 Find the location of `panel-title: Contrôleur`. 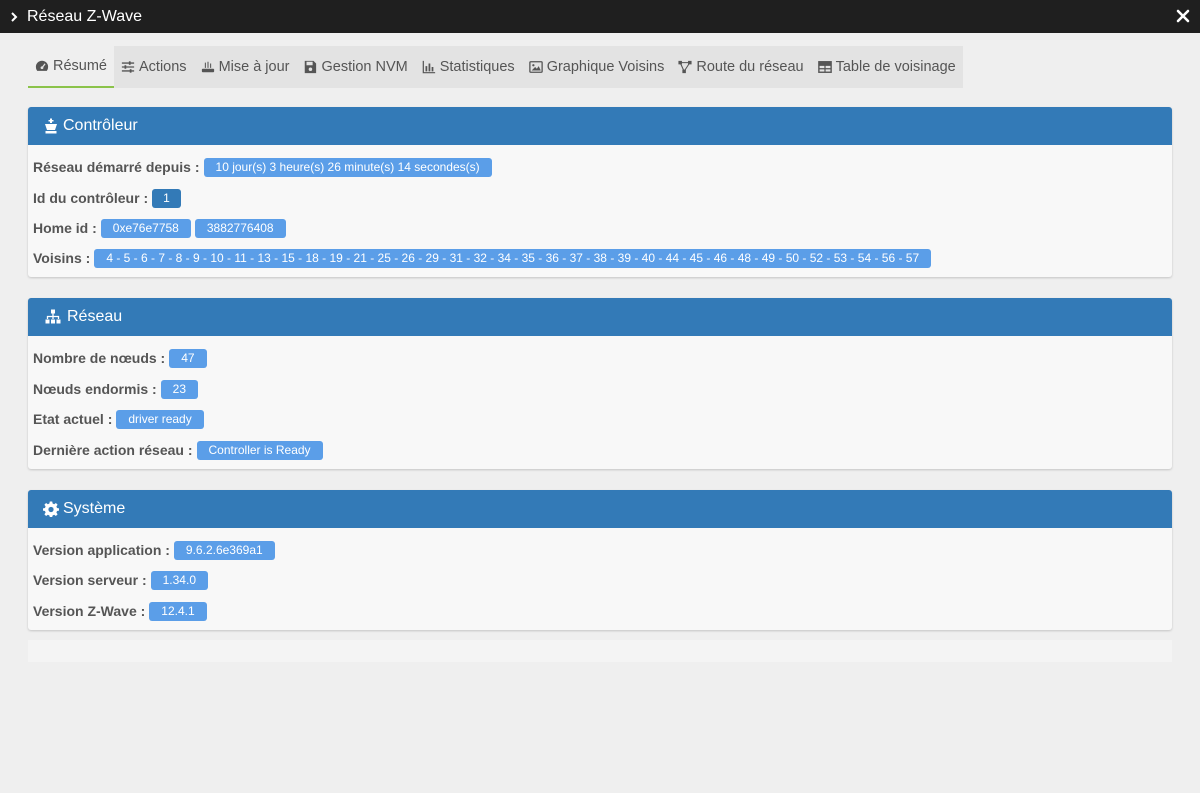

panel-title: Contrôleur is located at coordinates (100, 125).